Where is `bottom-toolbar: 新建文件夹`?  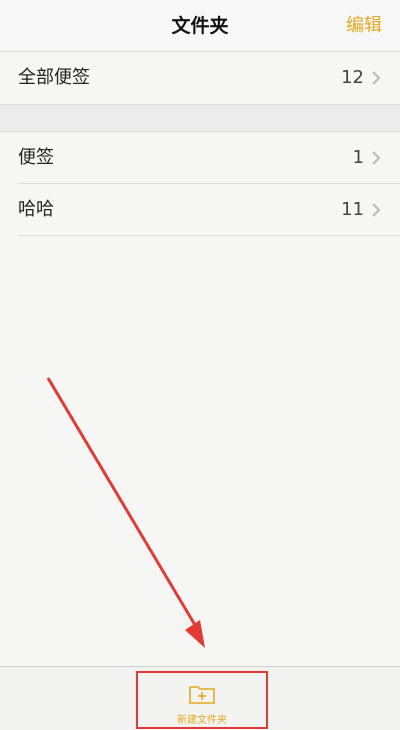 bottom-toolbar: 新建文件夹 is located at coordinates (200, 698).